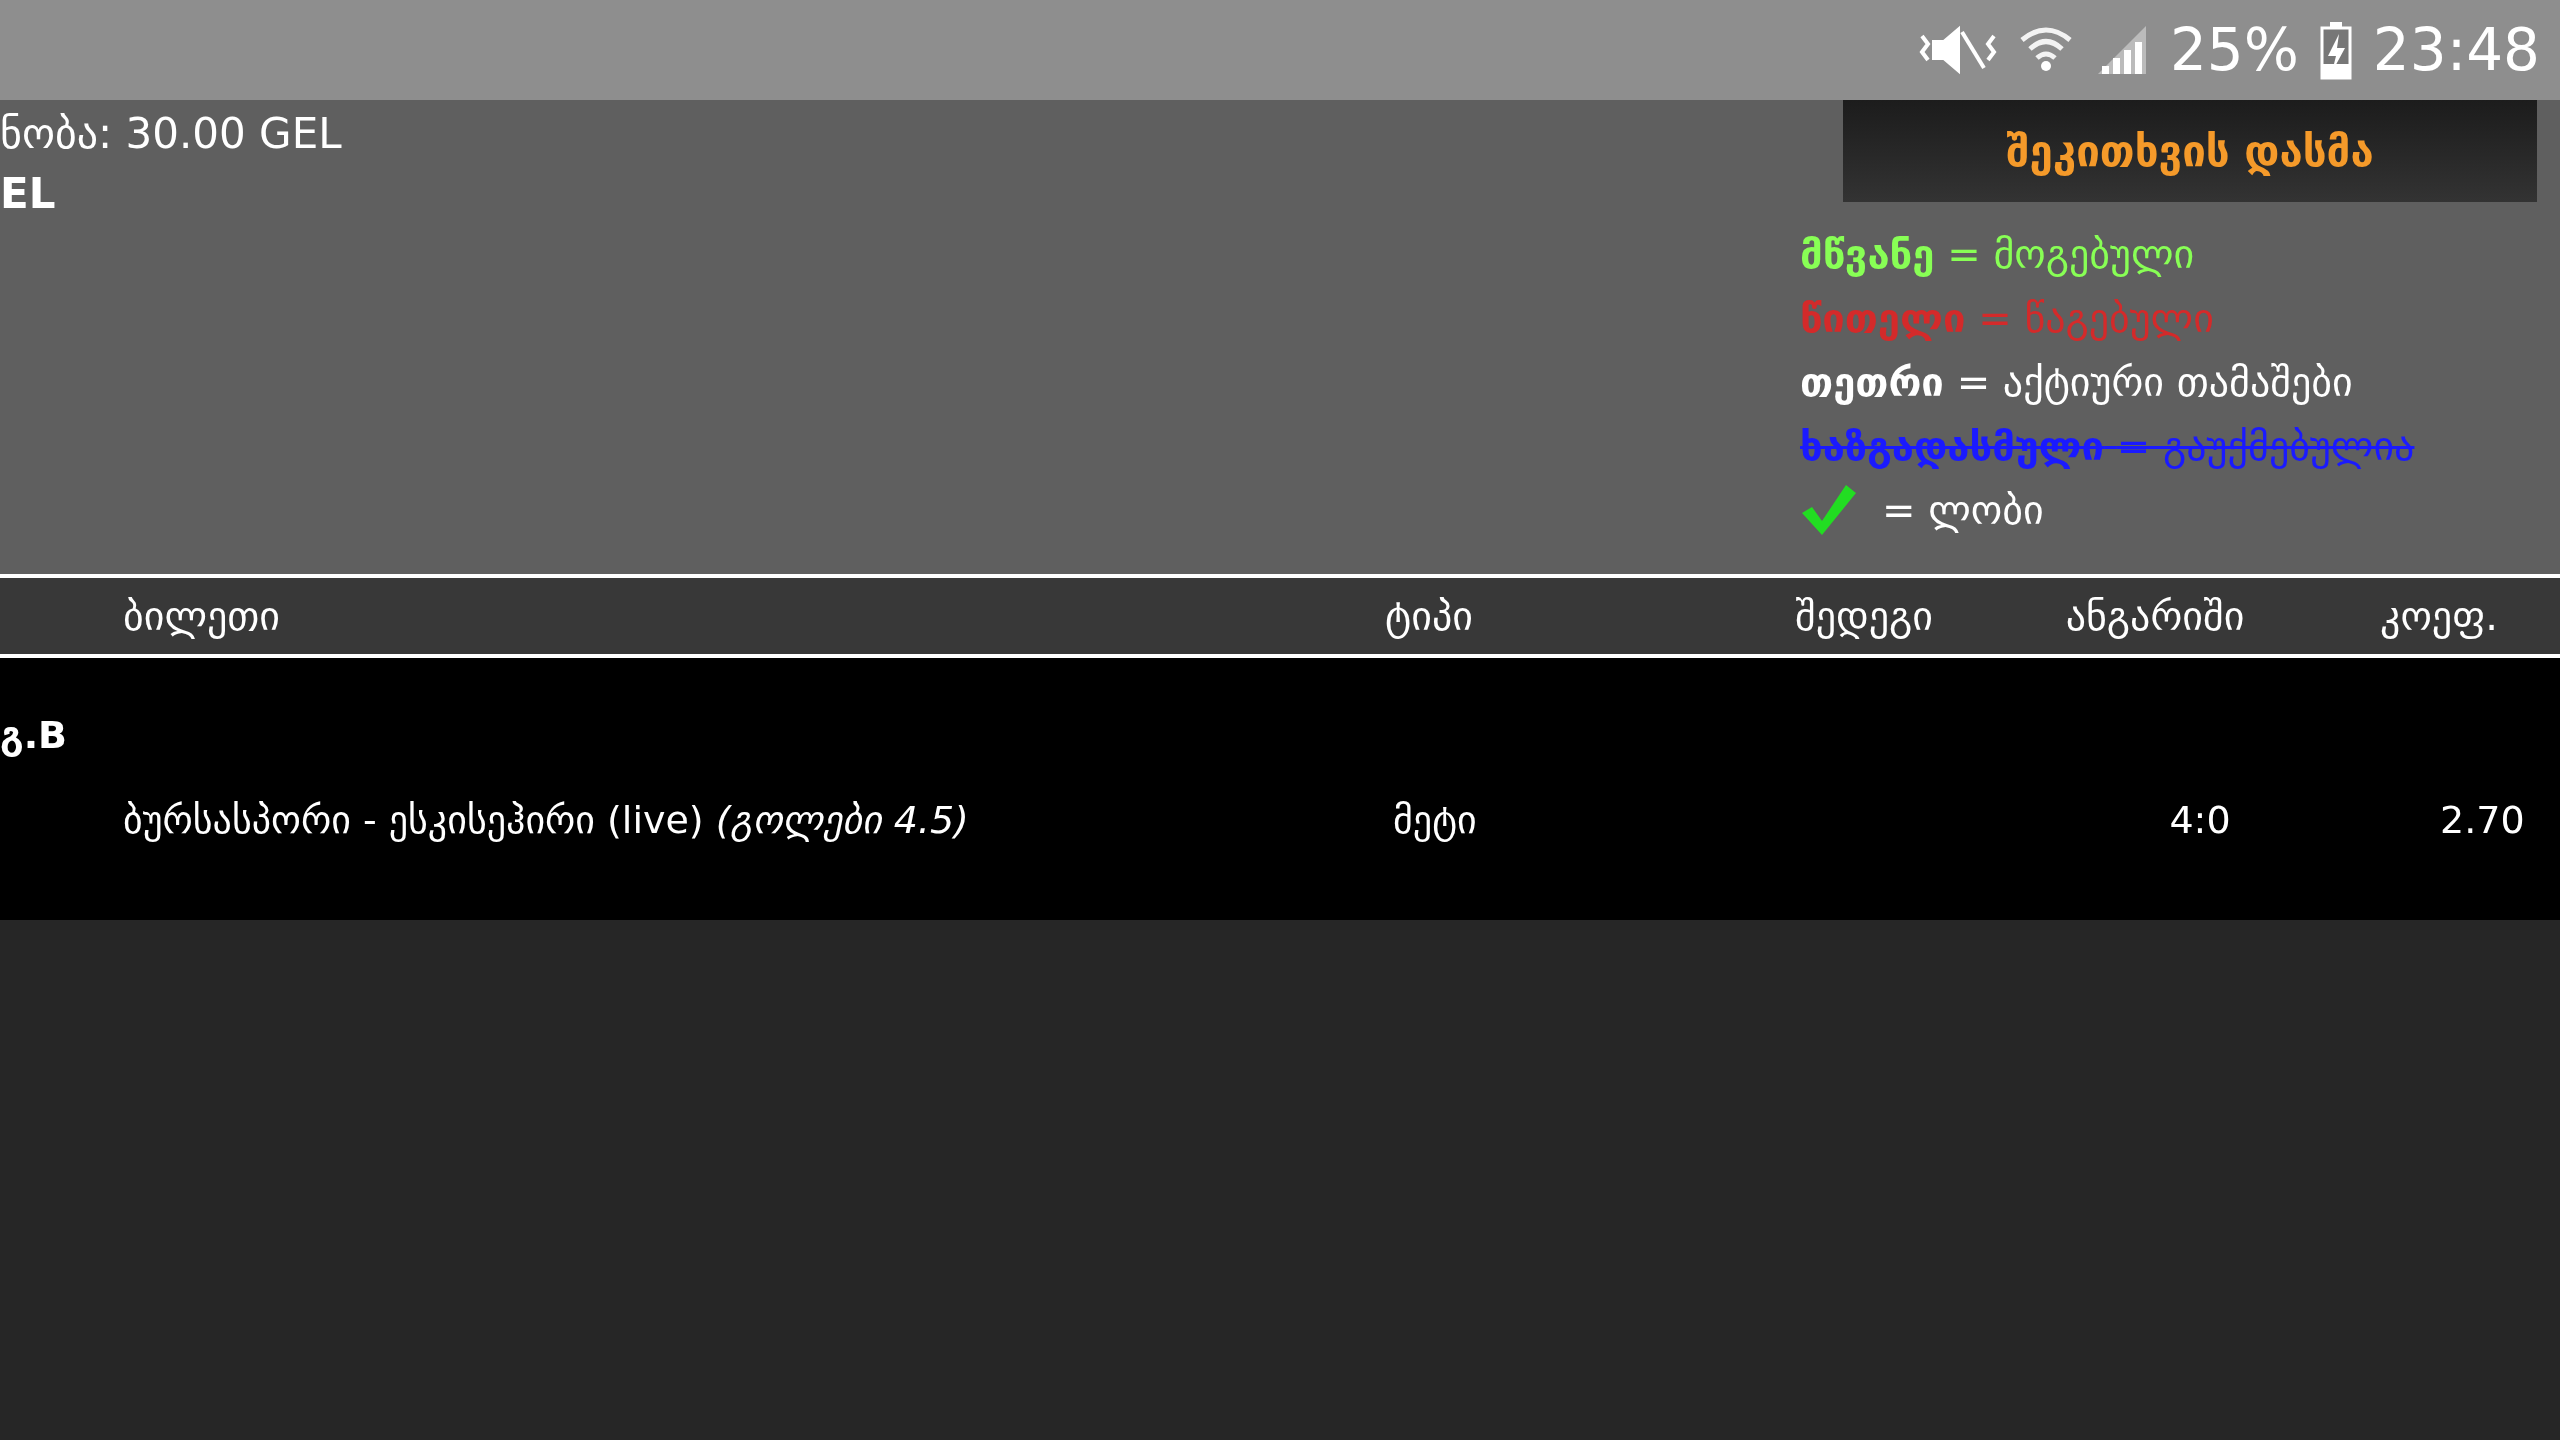 The width and height of the screenshot is (2560, 1440). I want to click on column-header: შედეგი, so click(1864, 616).